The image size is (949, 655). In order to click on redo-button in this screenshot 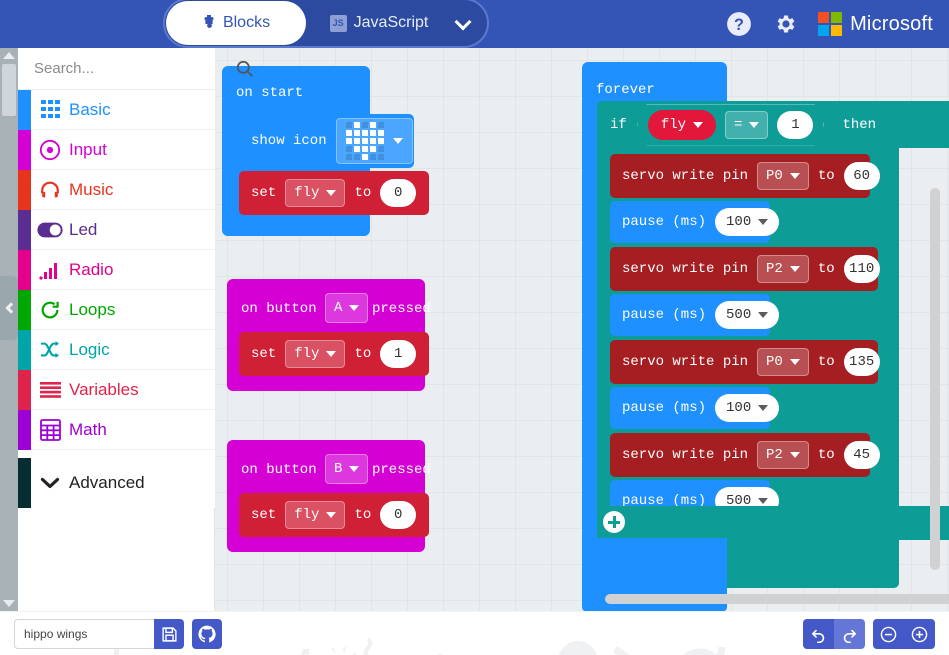, I will do `click(849, 634)`.